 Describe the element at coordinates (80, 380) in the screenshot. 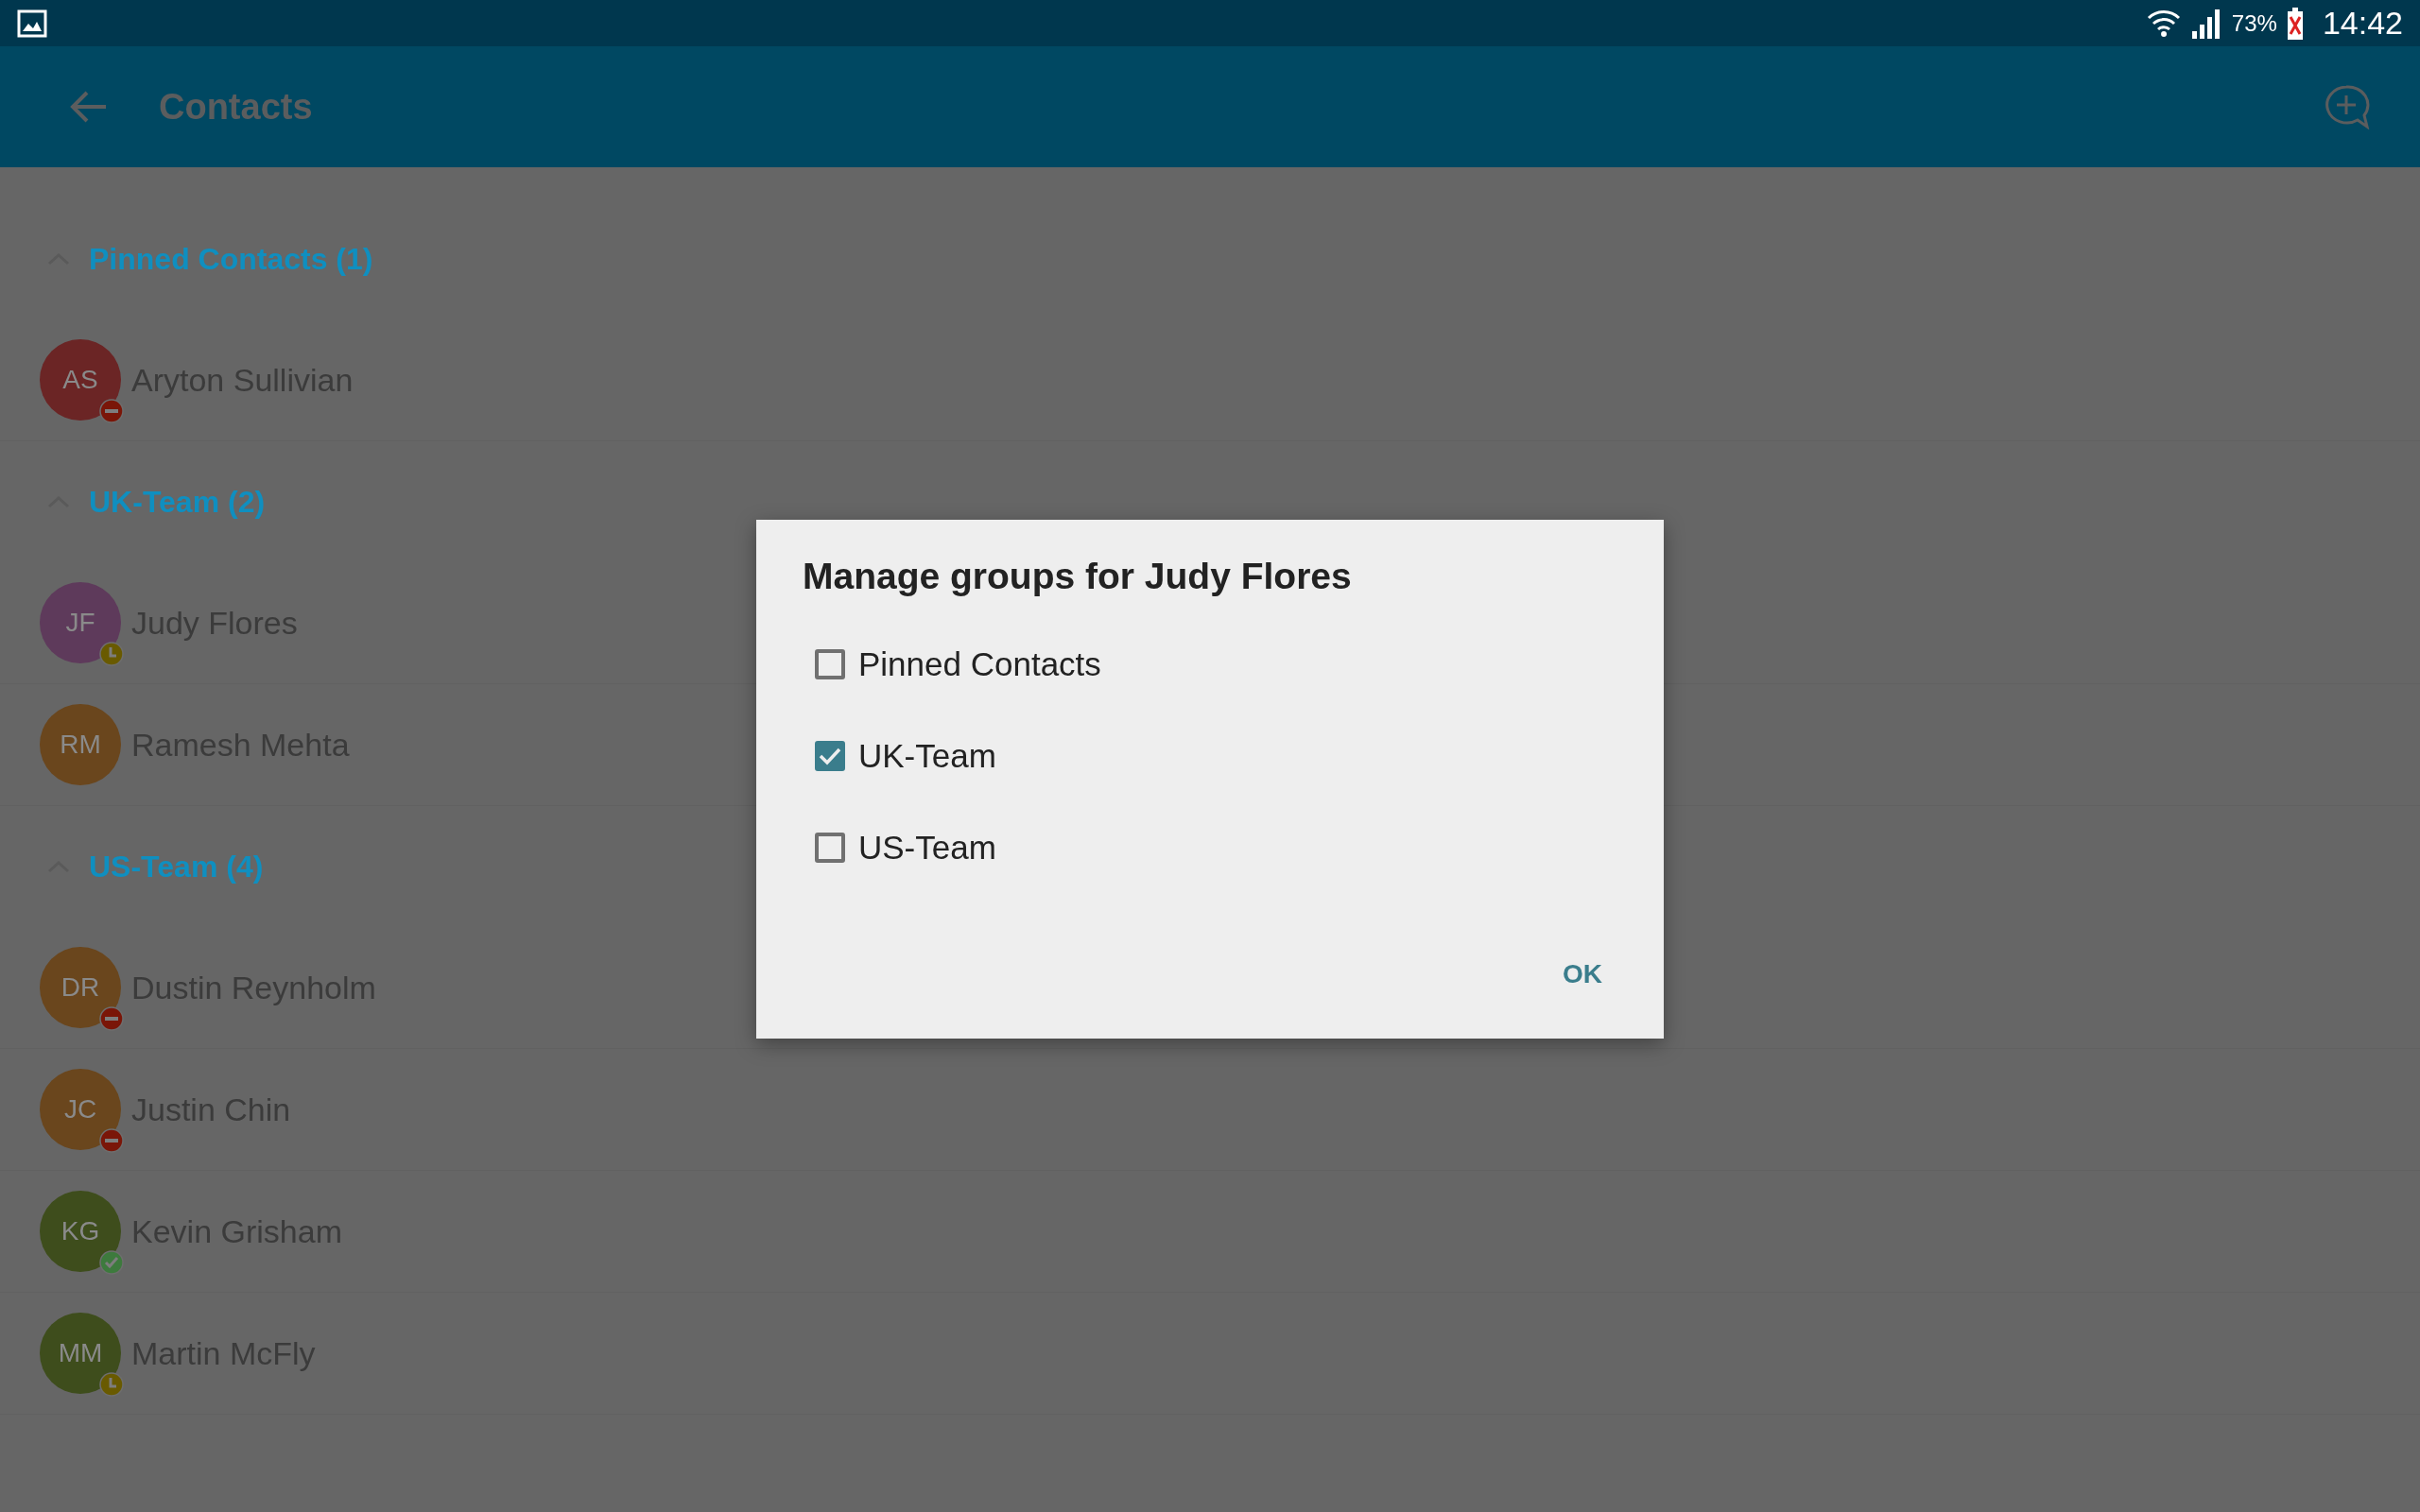

I see `avatar-initials: AS` at that location.